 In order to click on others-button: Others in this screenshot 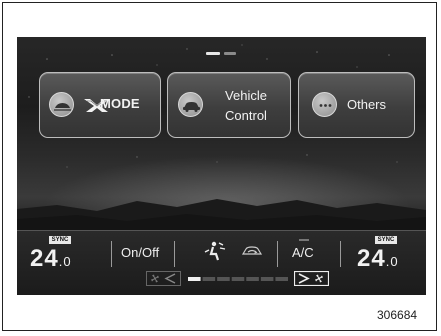, I will do `click(356, 105)`.